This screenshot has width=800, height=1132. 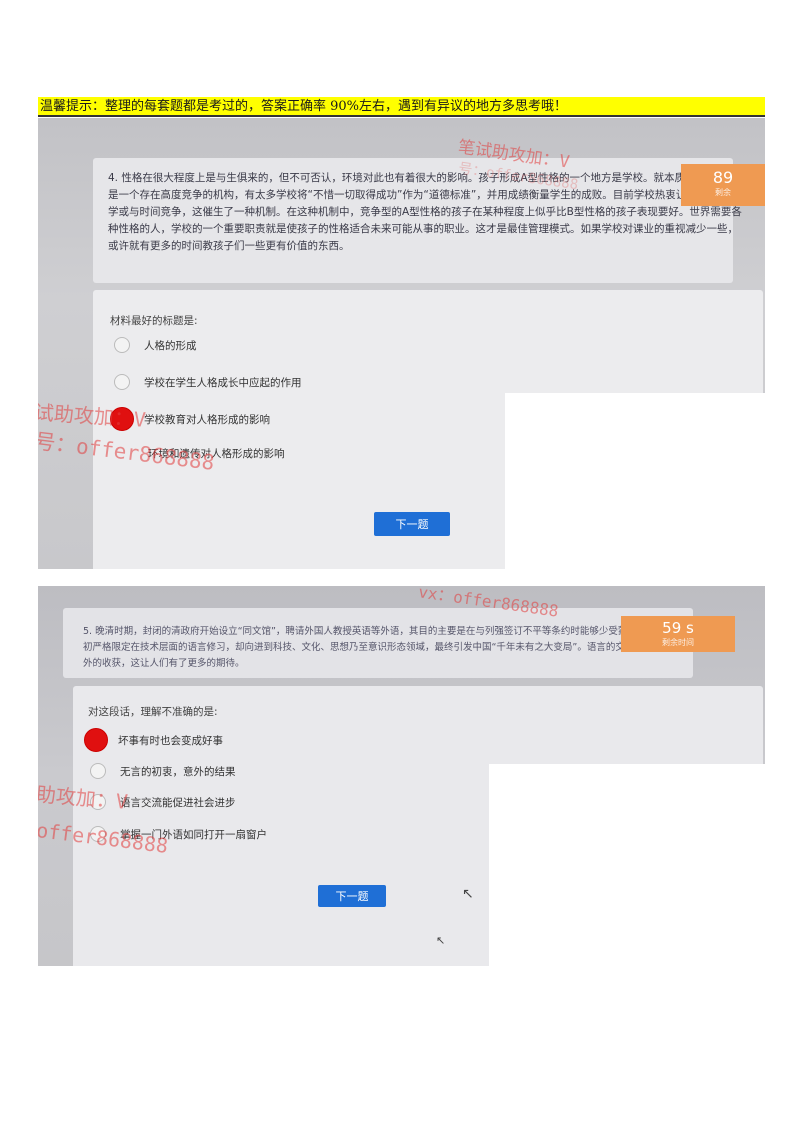 I want to click on countdown-timer: 59 s 剩余时间, so click(x=678, y=634).